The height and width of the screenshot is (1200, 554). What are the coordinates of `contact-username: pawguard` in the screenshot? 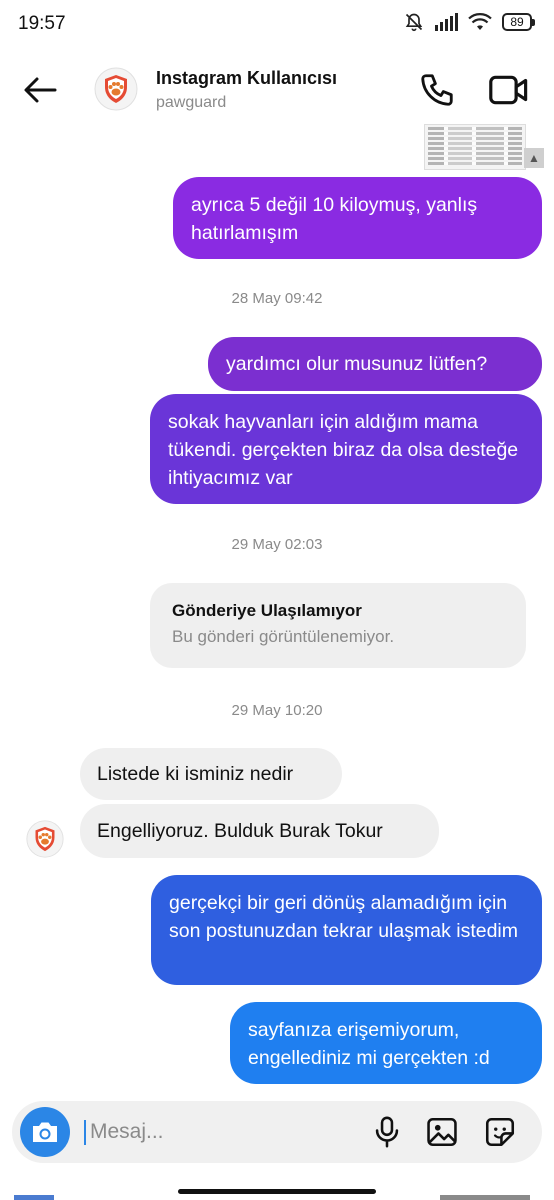 It's located at (191, 103).